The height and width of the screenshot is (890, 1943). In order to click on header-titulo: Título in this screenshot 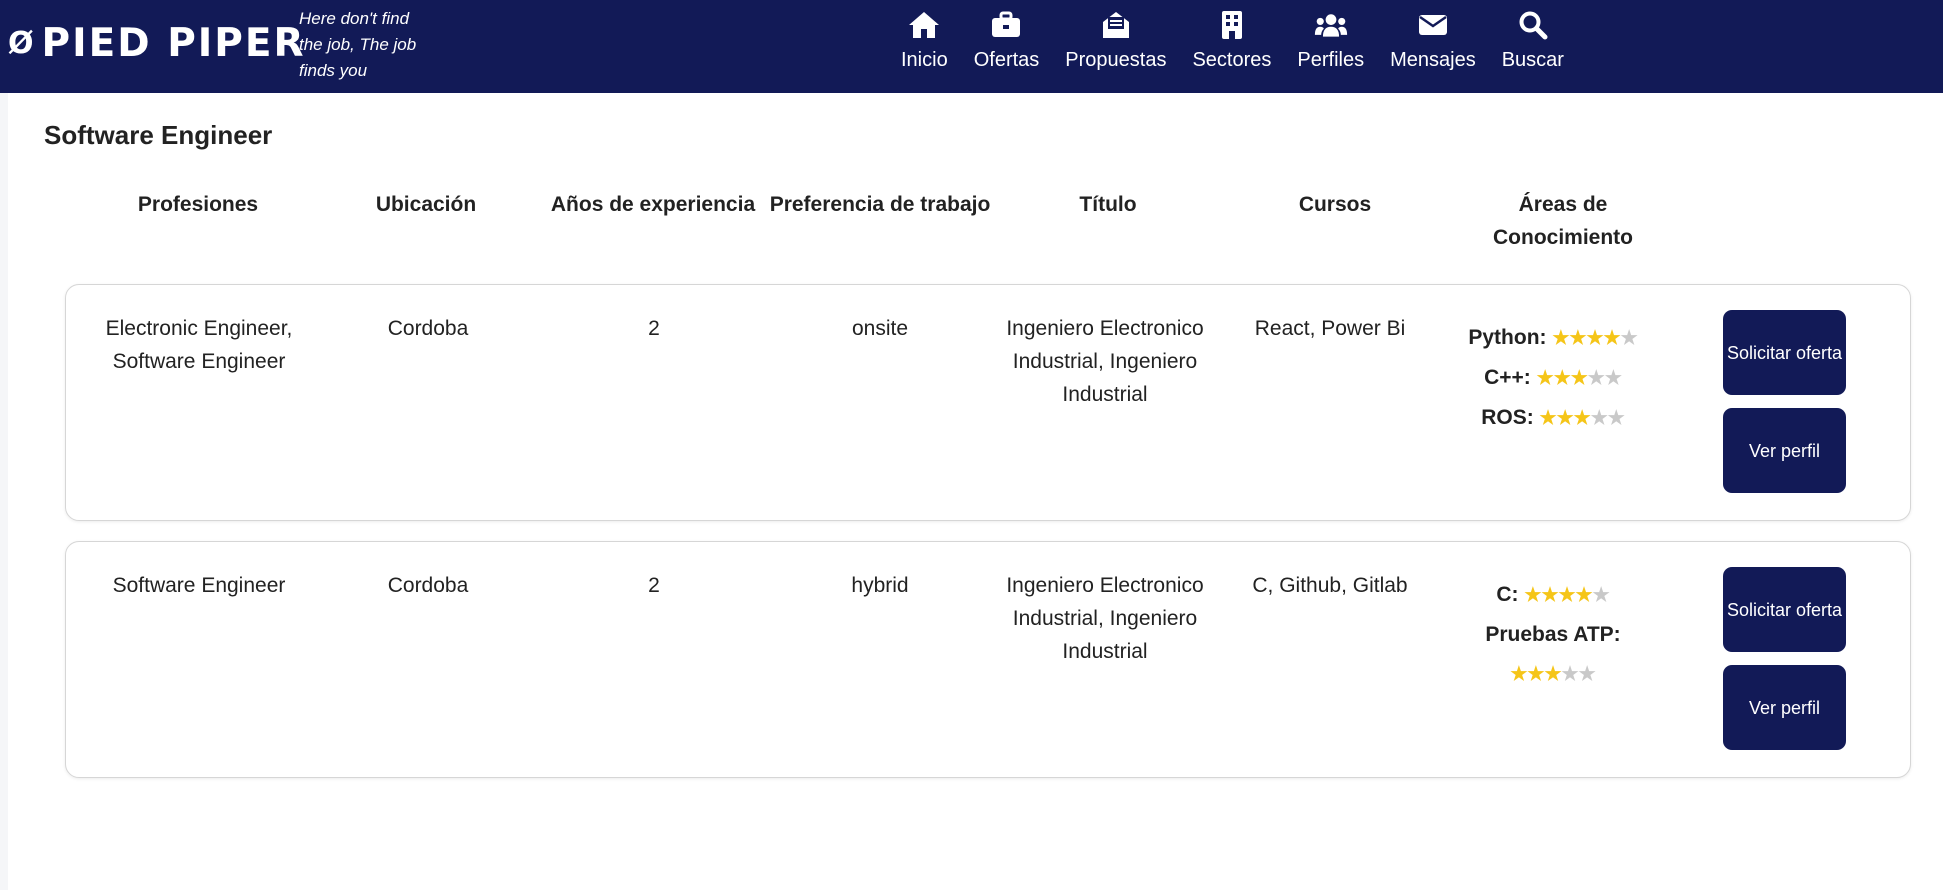, I will do `click(1108, 204)`.